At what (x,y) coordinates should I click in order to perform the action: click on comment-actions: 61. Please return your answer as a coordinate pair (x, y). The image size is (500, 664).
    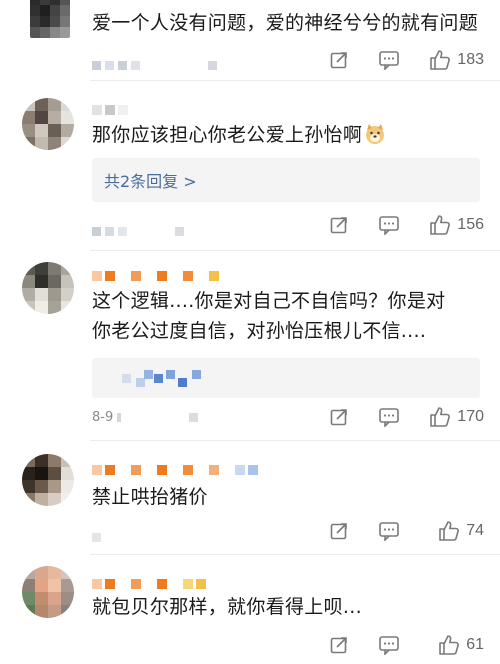
    Looking at the image, I should click on (400, 645).